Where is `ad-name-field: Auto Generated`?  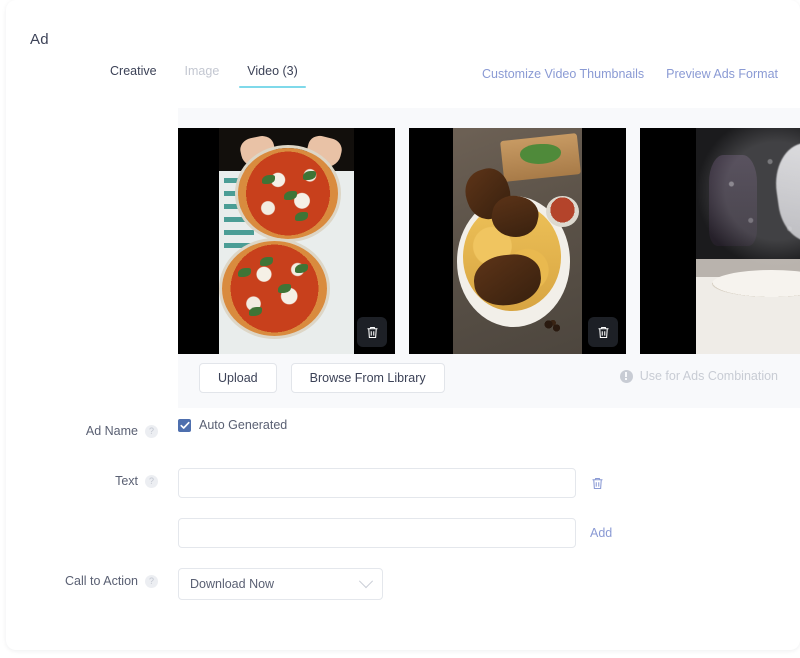 ad-name-field: Auto Generated is located at coordinates (232, 425).